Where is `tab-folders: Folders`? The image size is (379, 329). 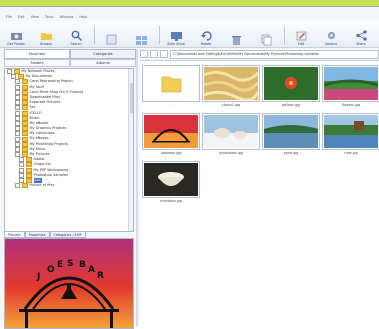 tab-folders: Folders is located at coordinates (37, 63).